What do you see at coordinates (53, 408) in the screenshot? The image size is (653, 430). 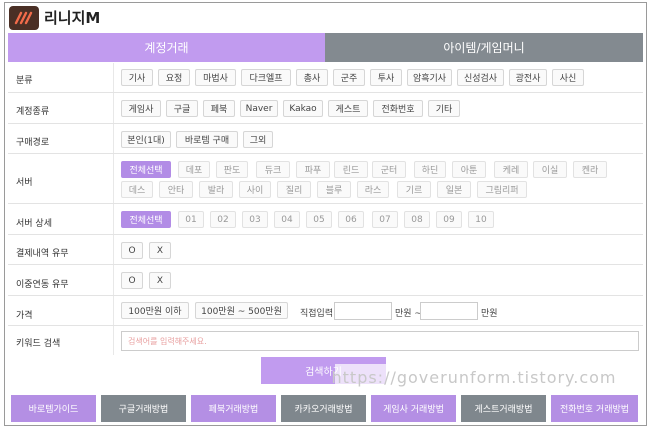 I see `guide-button-barotem: 바로템가이드` at bounding box center [53, 408].